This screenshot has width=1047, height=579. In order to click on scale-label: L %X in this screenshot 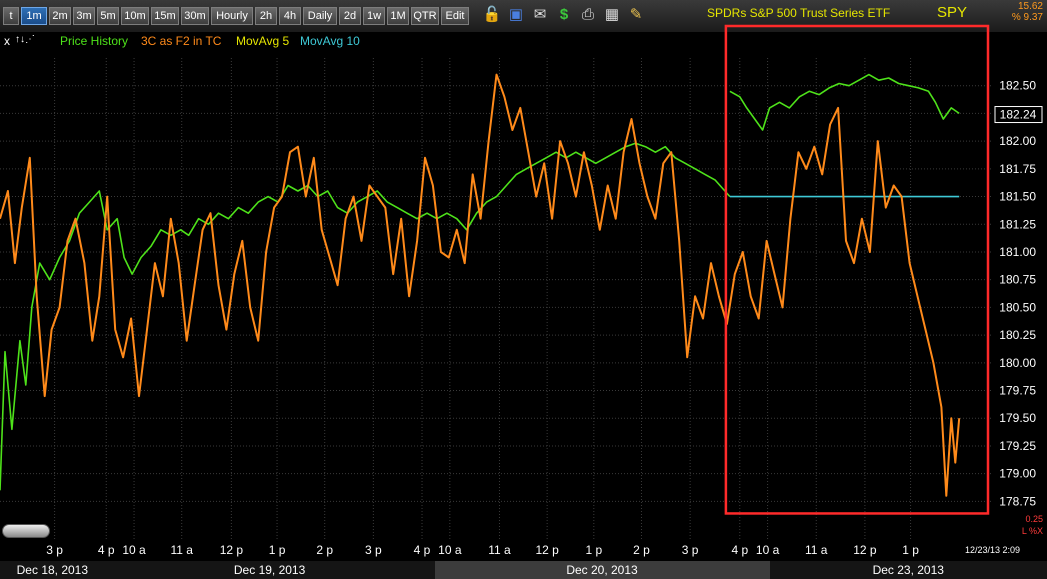, I will do `click(1032, 531)`.